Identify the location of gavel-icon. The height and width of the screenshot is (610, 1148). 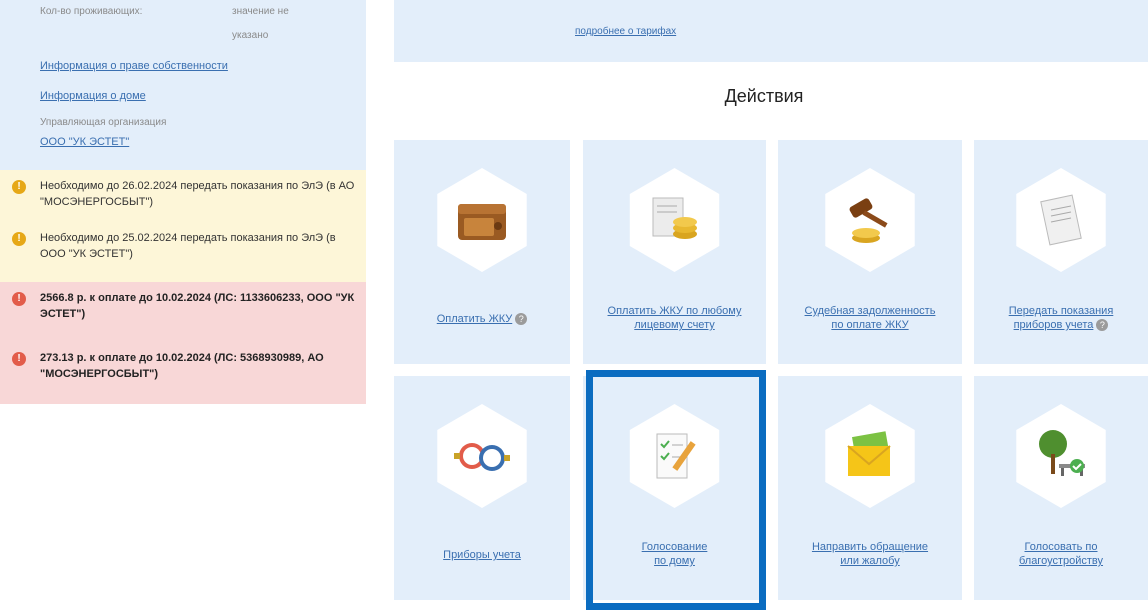
(868, 220).